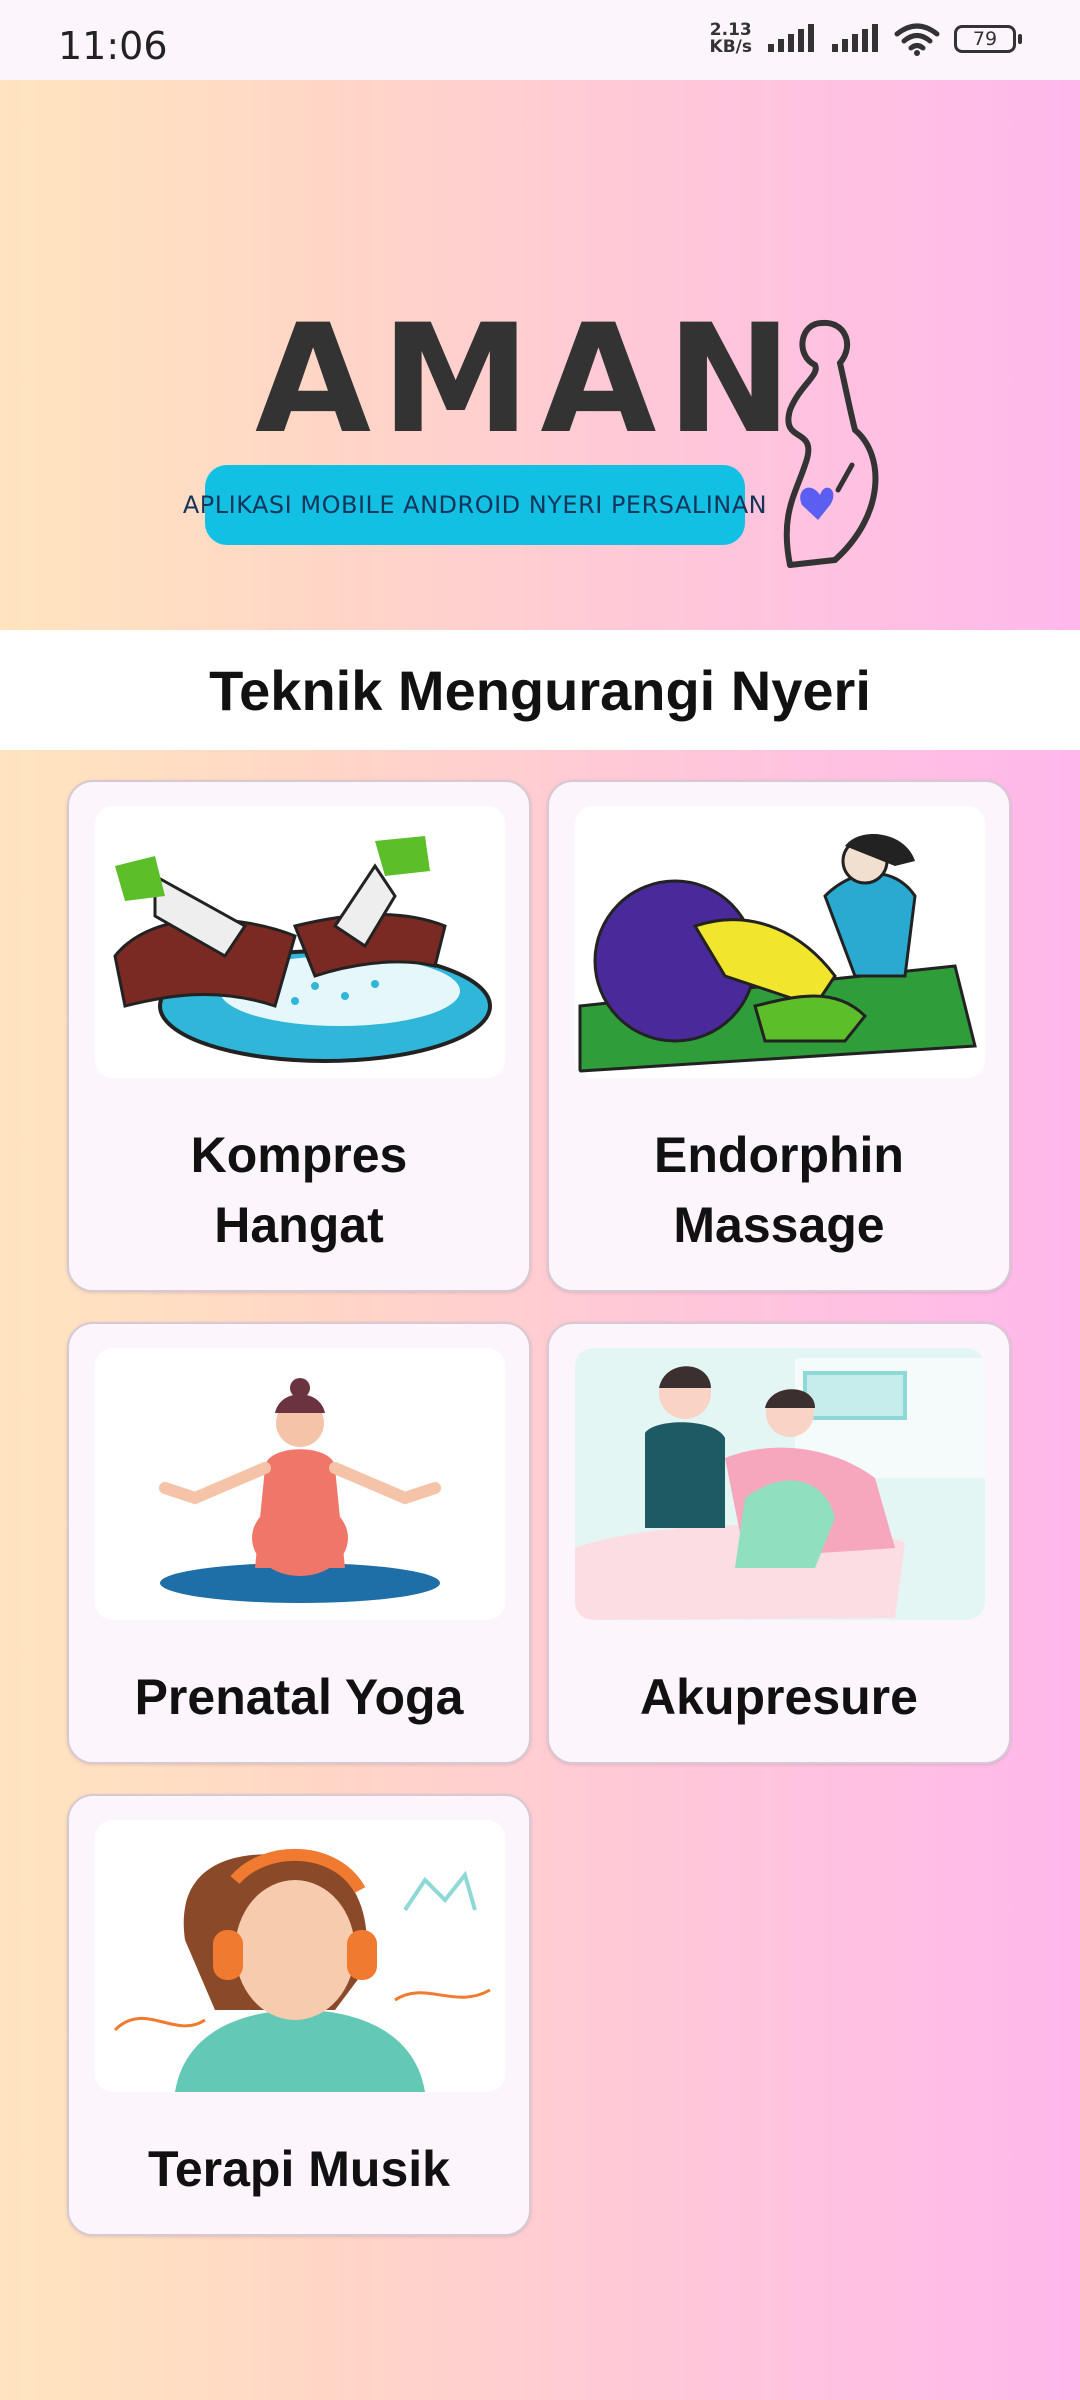 This screenshot has width=1080, height=2400. I want to click on card-label: Prenatal Yoga, so click(299, 1697).